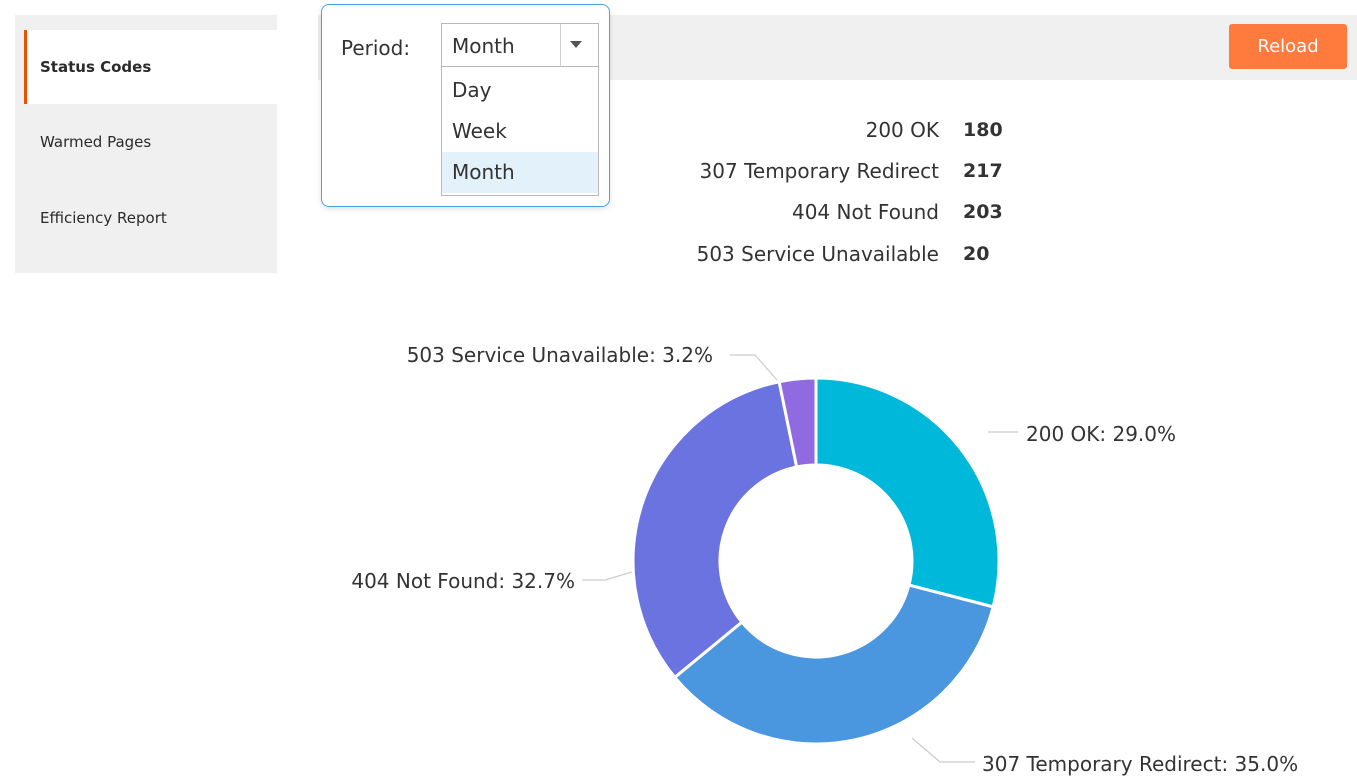 The width and height of the screenshot is (1357, 778). What do you see at coordinates (520, 172) in the screenshot?
I see `period-option-month: Month` at bounding box center [520, 172].